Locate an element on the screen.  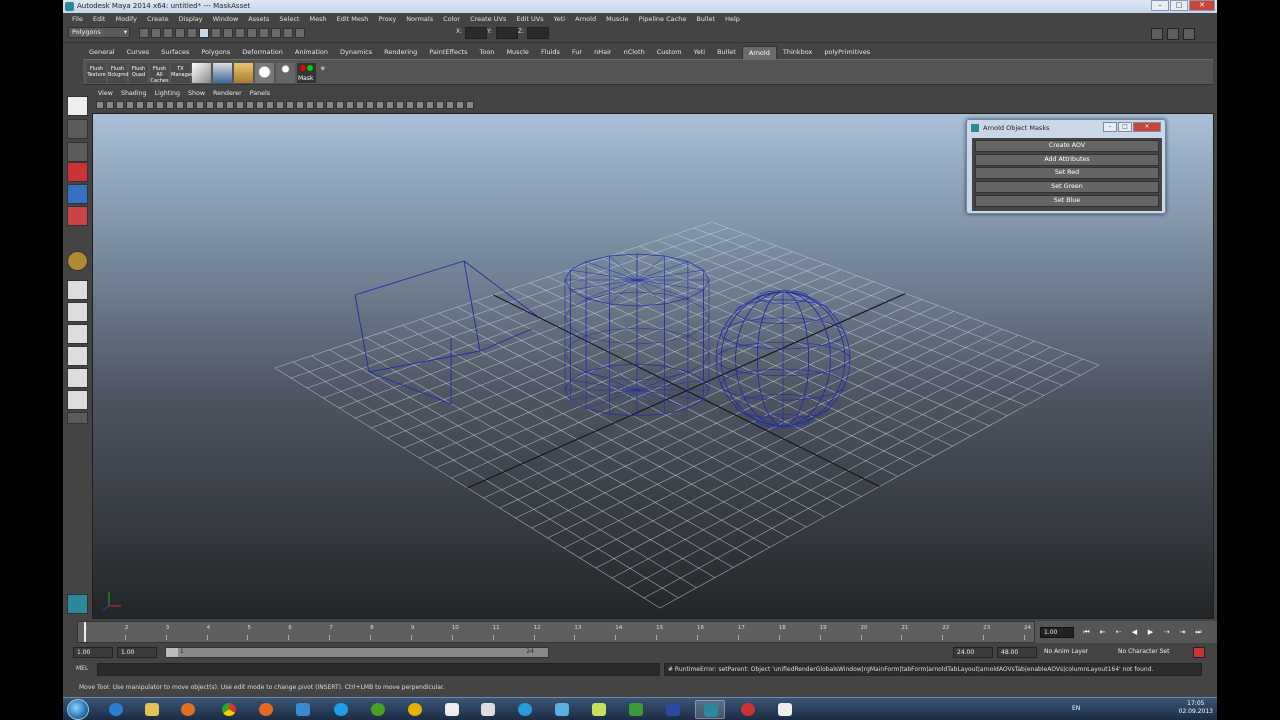
save-scene-icon is located at coordinates (168, 33).